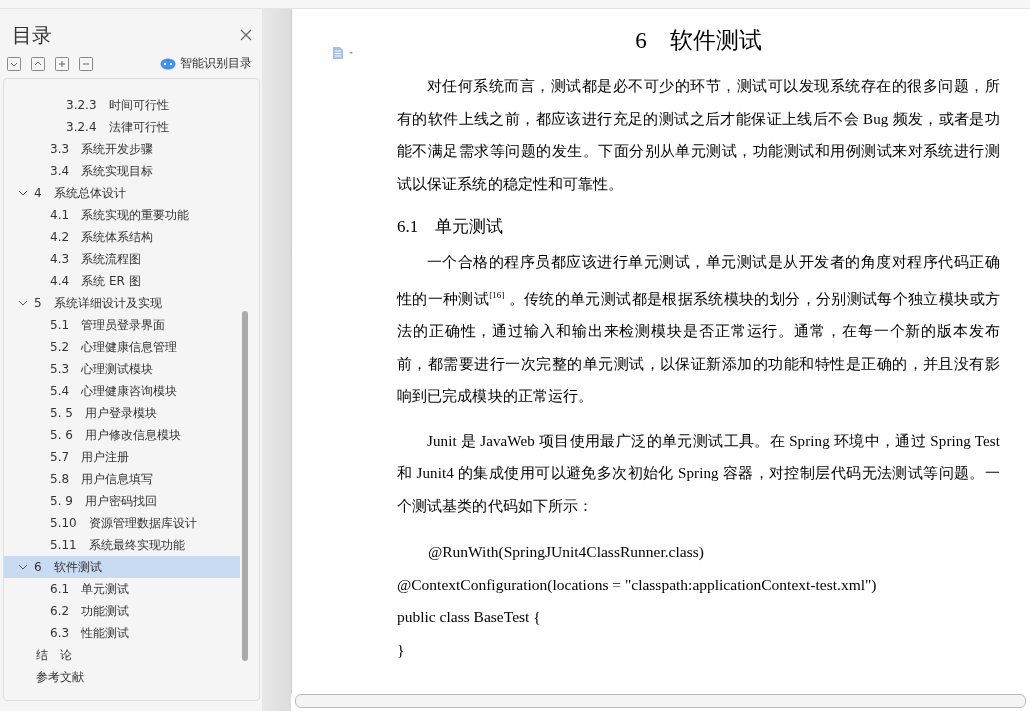  What do you see at coordinates (206, 63) in the screenshot?
I see `smart-toc-button: 智能识别目录` at bounding box center [206, 63].